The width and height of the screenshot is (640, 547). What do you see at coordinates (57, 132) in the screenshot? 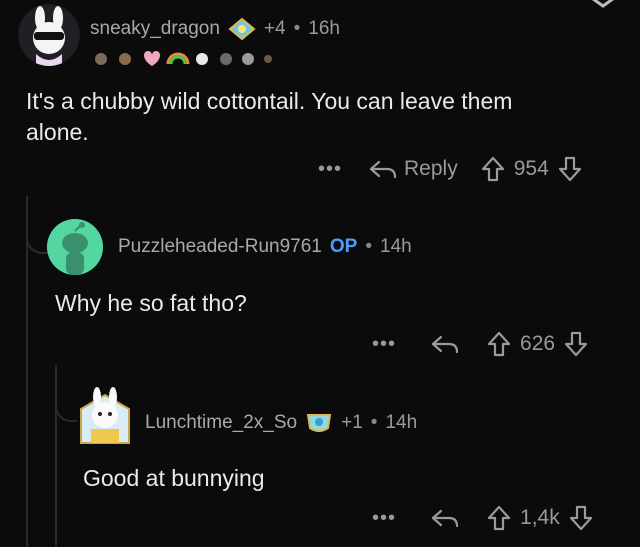
I see `comment-text-line: alone.` at bounding box center [57, 132].